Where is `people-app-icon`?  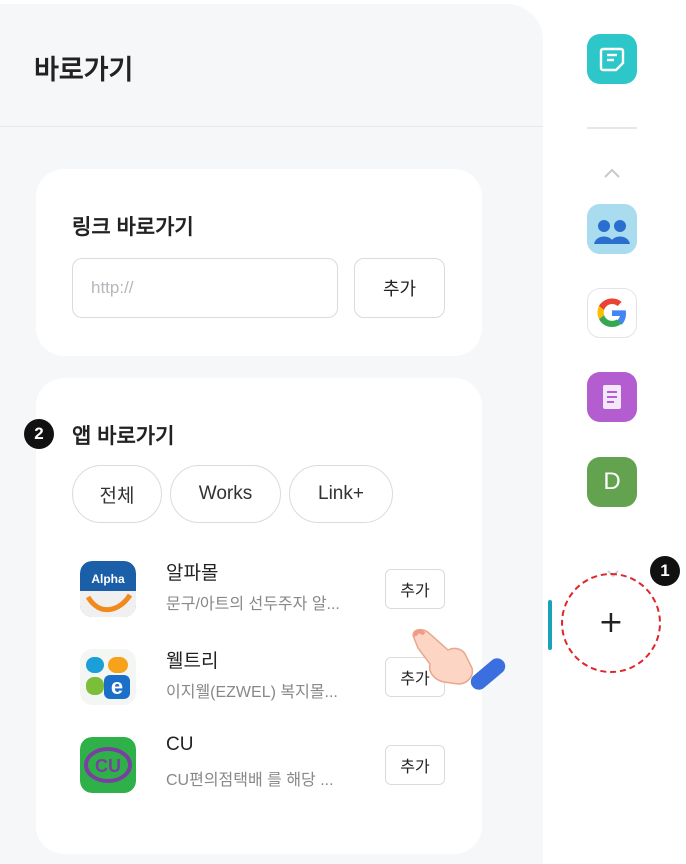
people-app-icon is located at coordinates (612, 229).